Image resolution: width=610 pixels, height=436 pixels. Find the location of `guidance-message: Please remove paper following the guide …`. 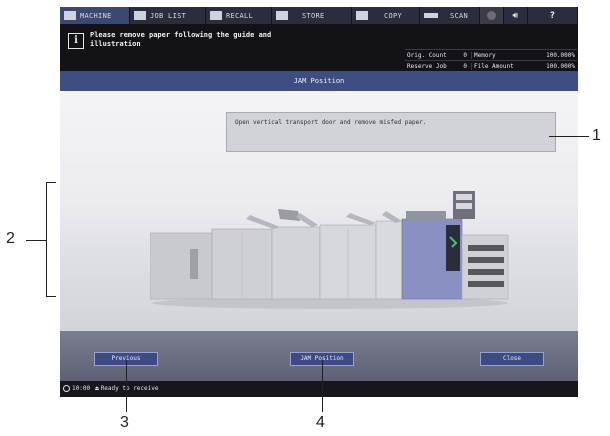

guidance-message: Please remove paper following the guide … is located at coordinates (181, 39).